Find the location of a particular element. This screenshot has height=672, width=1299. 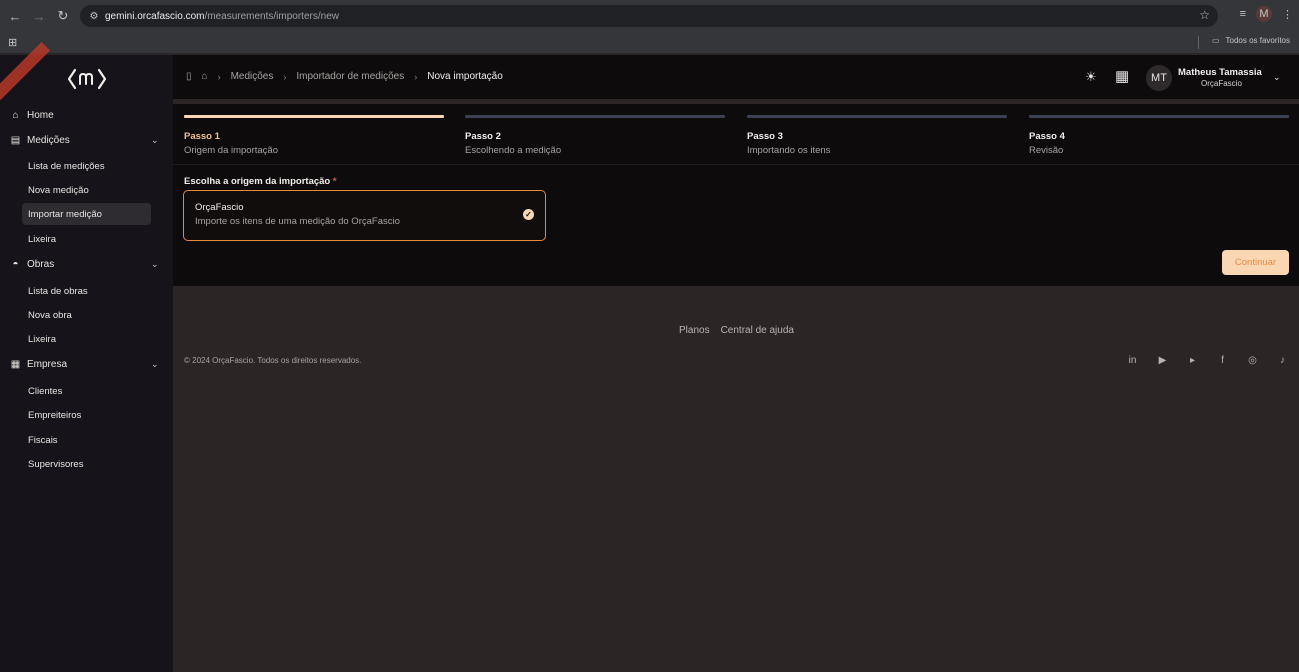

sidebar-item-lixeira-obras: Lixeira is located at coordinates (86, 339).